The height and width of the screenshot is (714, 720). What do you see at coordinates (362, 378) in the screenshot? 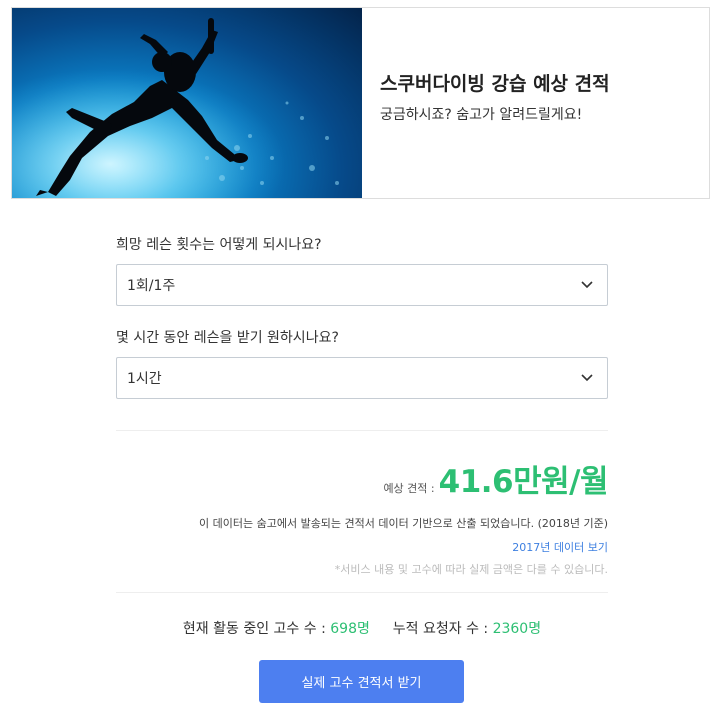
I see `lesson-duration-select: 1시간` at bounding box center [362, 378].